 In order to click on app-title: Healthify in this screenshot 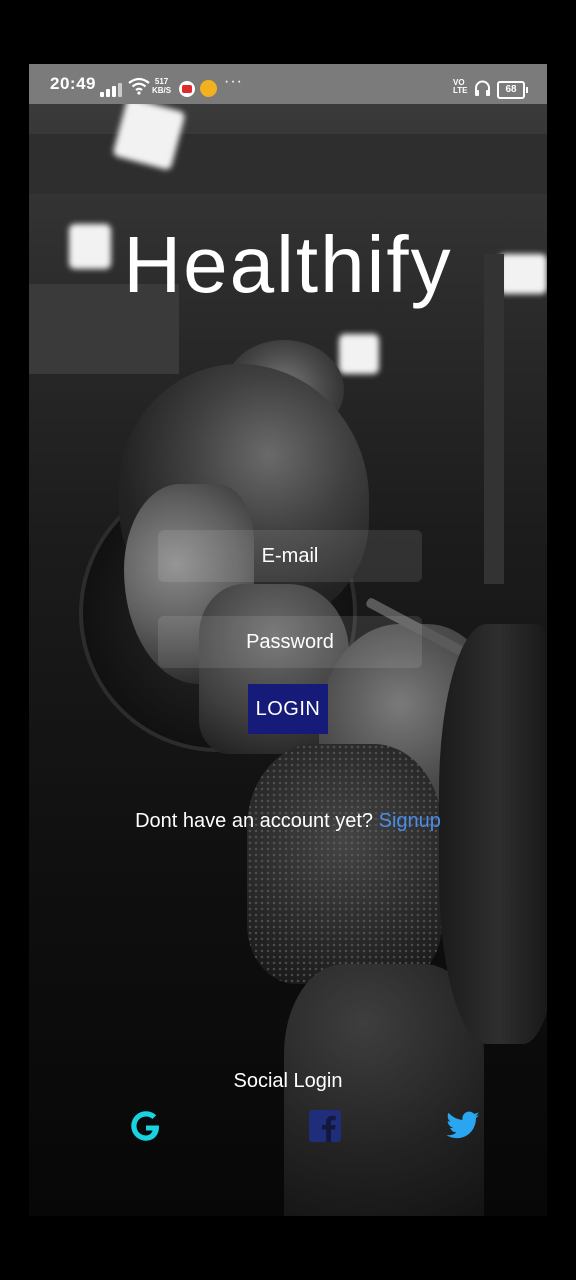, I will do `click(288, 264)`.